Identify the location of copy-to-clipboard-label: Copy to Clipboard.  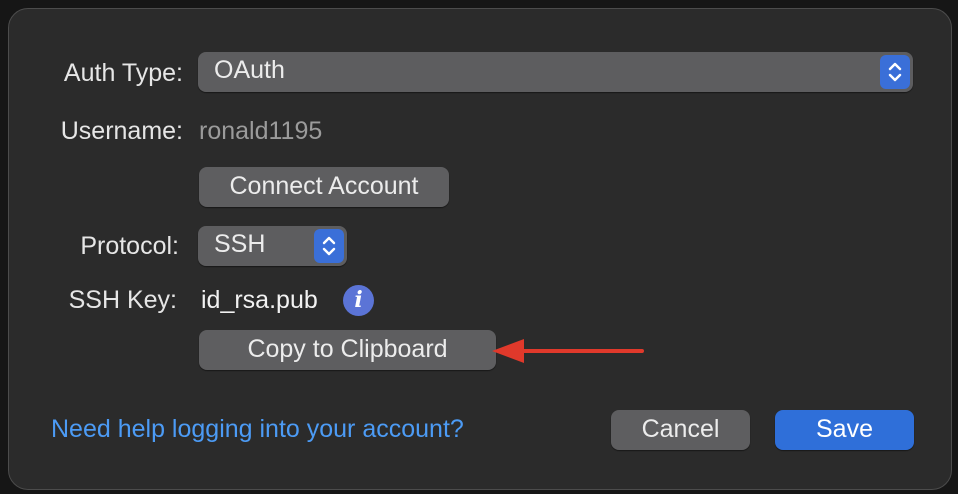
(347, 349).